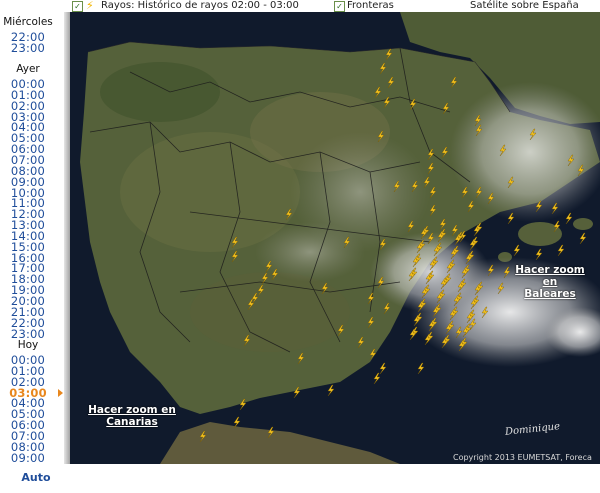 The width and height of the screenshot is (600, 493). What do you see at coordinates (370, 5) in the screenshot?
I see `fronteras-label: Fronteras` at bounding box center [370, 5].